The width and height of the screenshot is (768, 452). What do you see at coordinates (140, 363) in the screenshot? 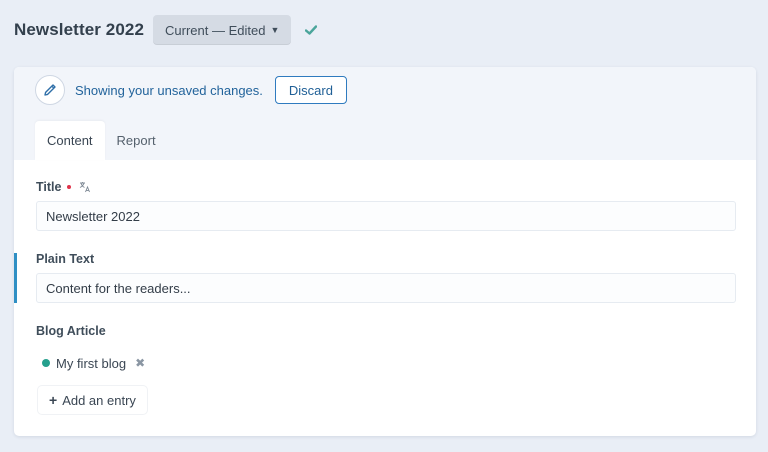
I see `close-icon: ✖` at bounding box center [140, 363].